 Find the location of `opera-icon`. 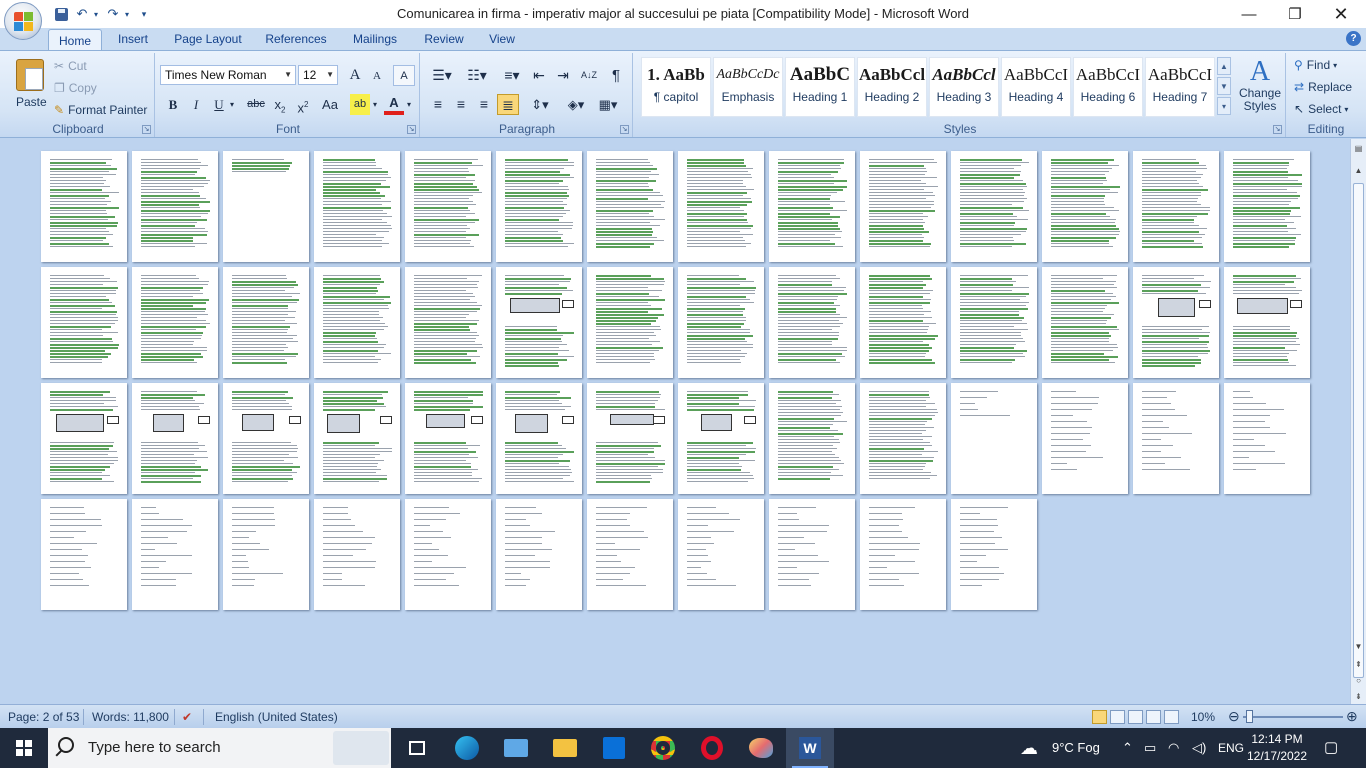

opera-icon is located at coordinates (712, 748).